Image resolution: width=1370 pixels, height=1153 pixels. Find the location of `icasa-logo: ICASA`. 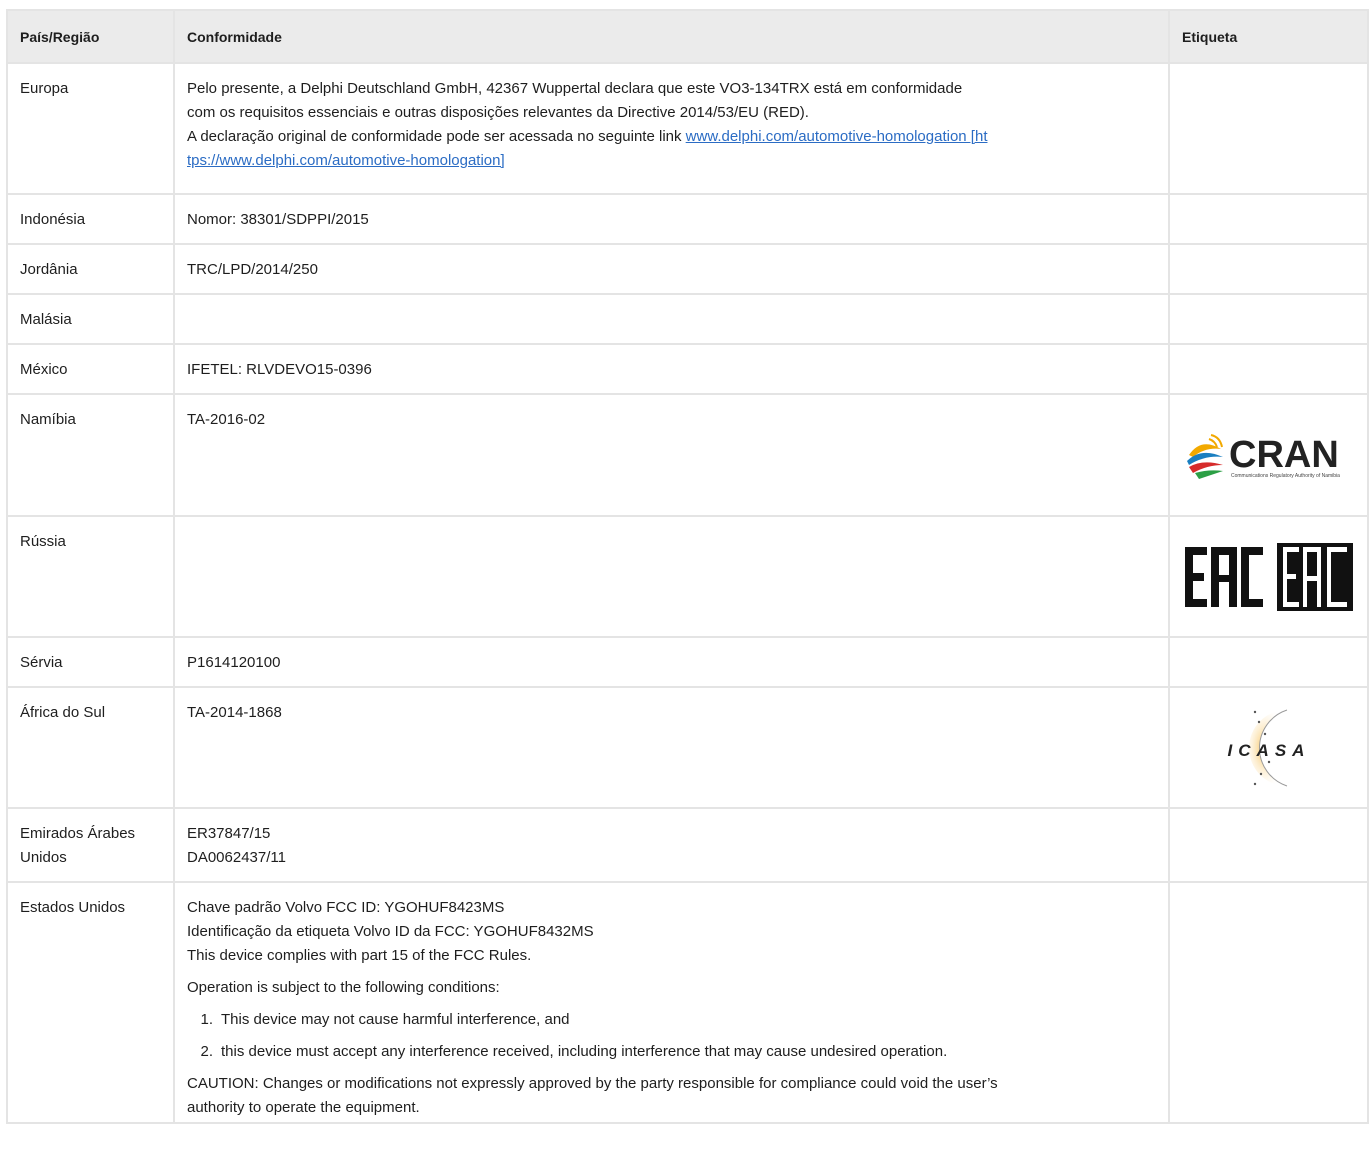

icasa-logo: ICASA is located at coordinates (1268, 747).